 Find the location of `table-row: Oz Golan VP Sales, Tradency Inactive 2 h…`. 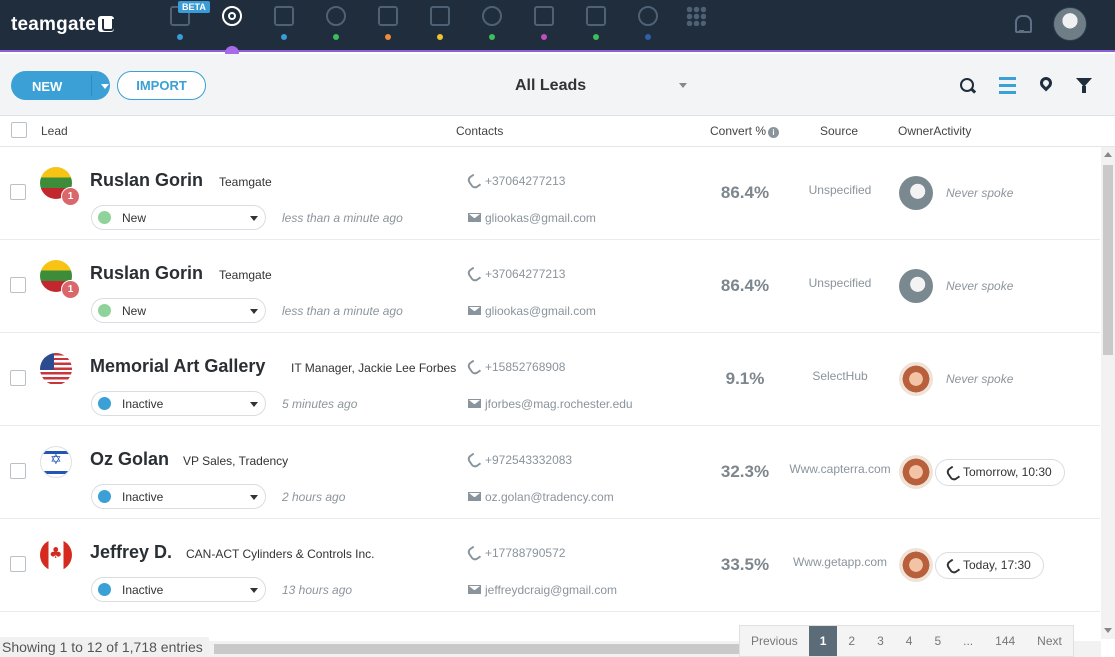

table-row: Oz Golan VP Sales, Tradency Inactive 2 h… is located at coordinates (550, 472).